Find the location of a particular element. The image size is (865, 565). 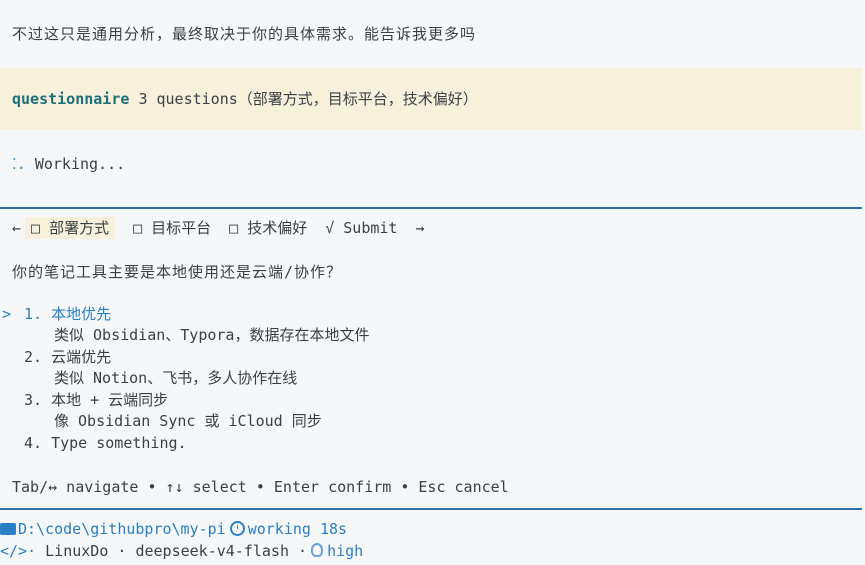

option-3: 3. 本地 + 云端同步 is located at coordinates (96, 400).